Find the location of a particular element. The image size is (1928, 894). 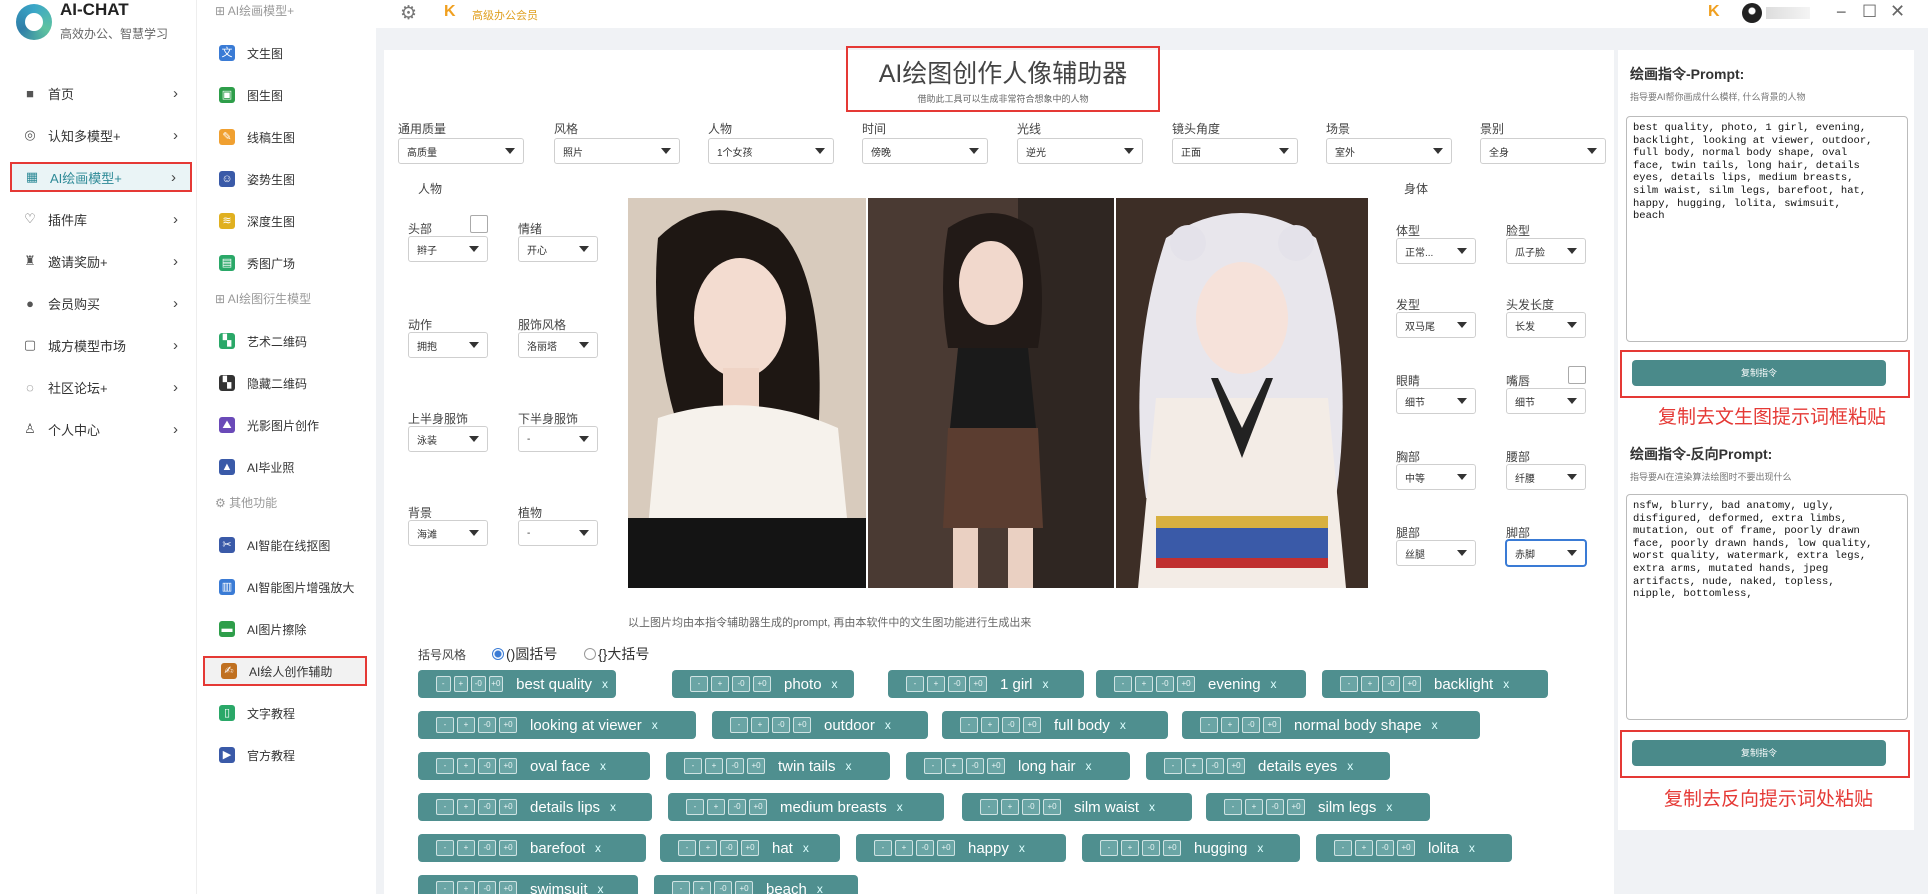

prompt-tag: - + -0 +0 details eyes x is located at coordinates (1268, 766).